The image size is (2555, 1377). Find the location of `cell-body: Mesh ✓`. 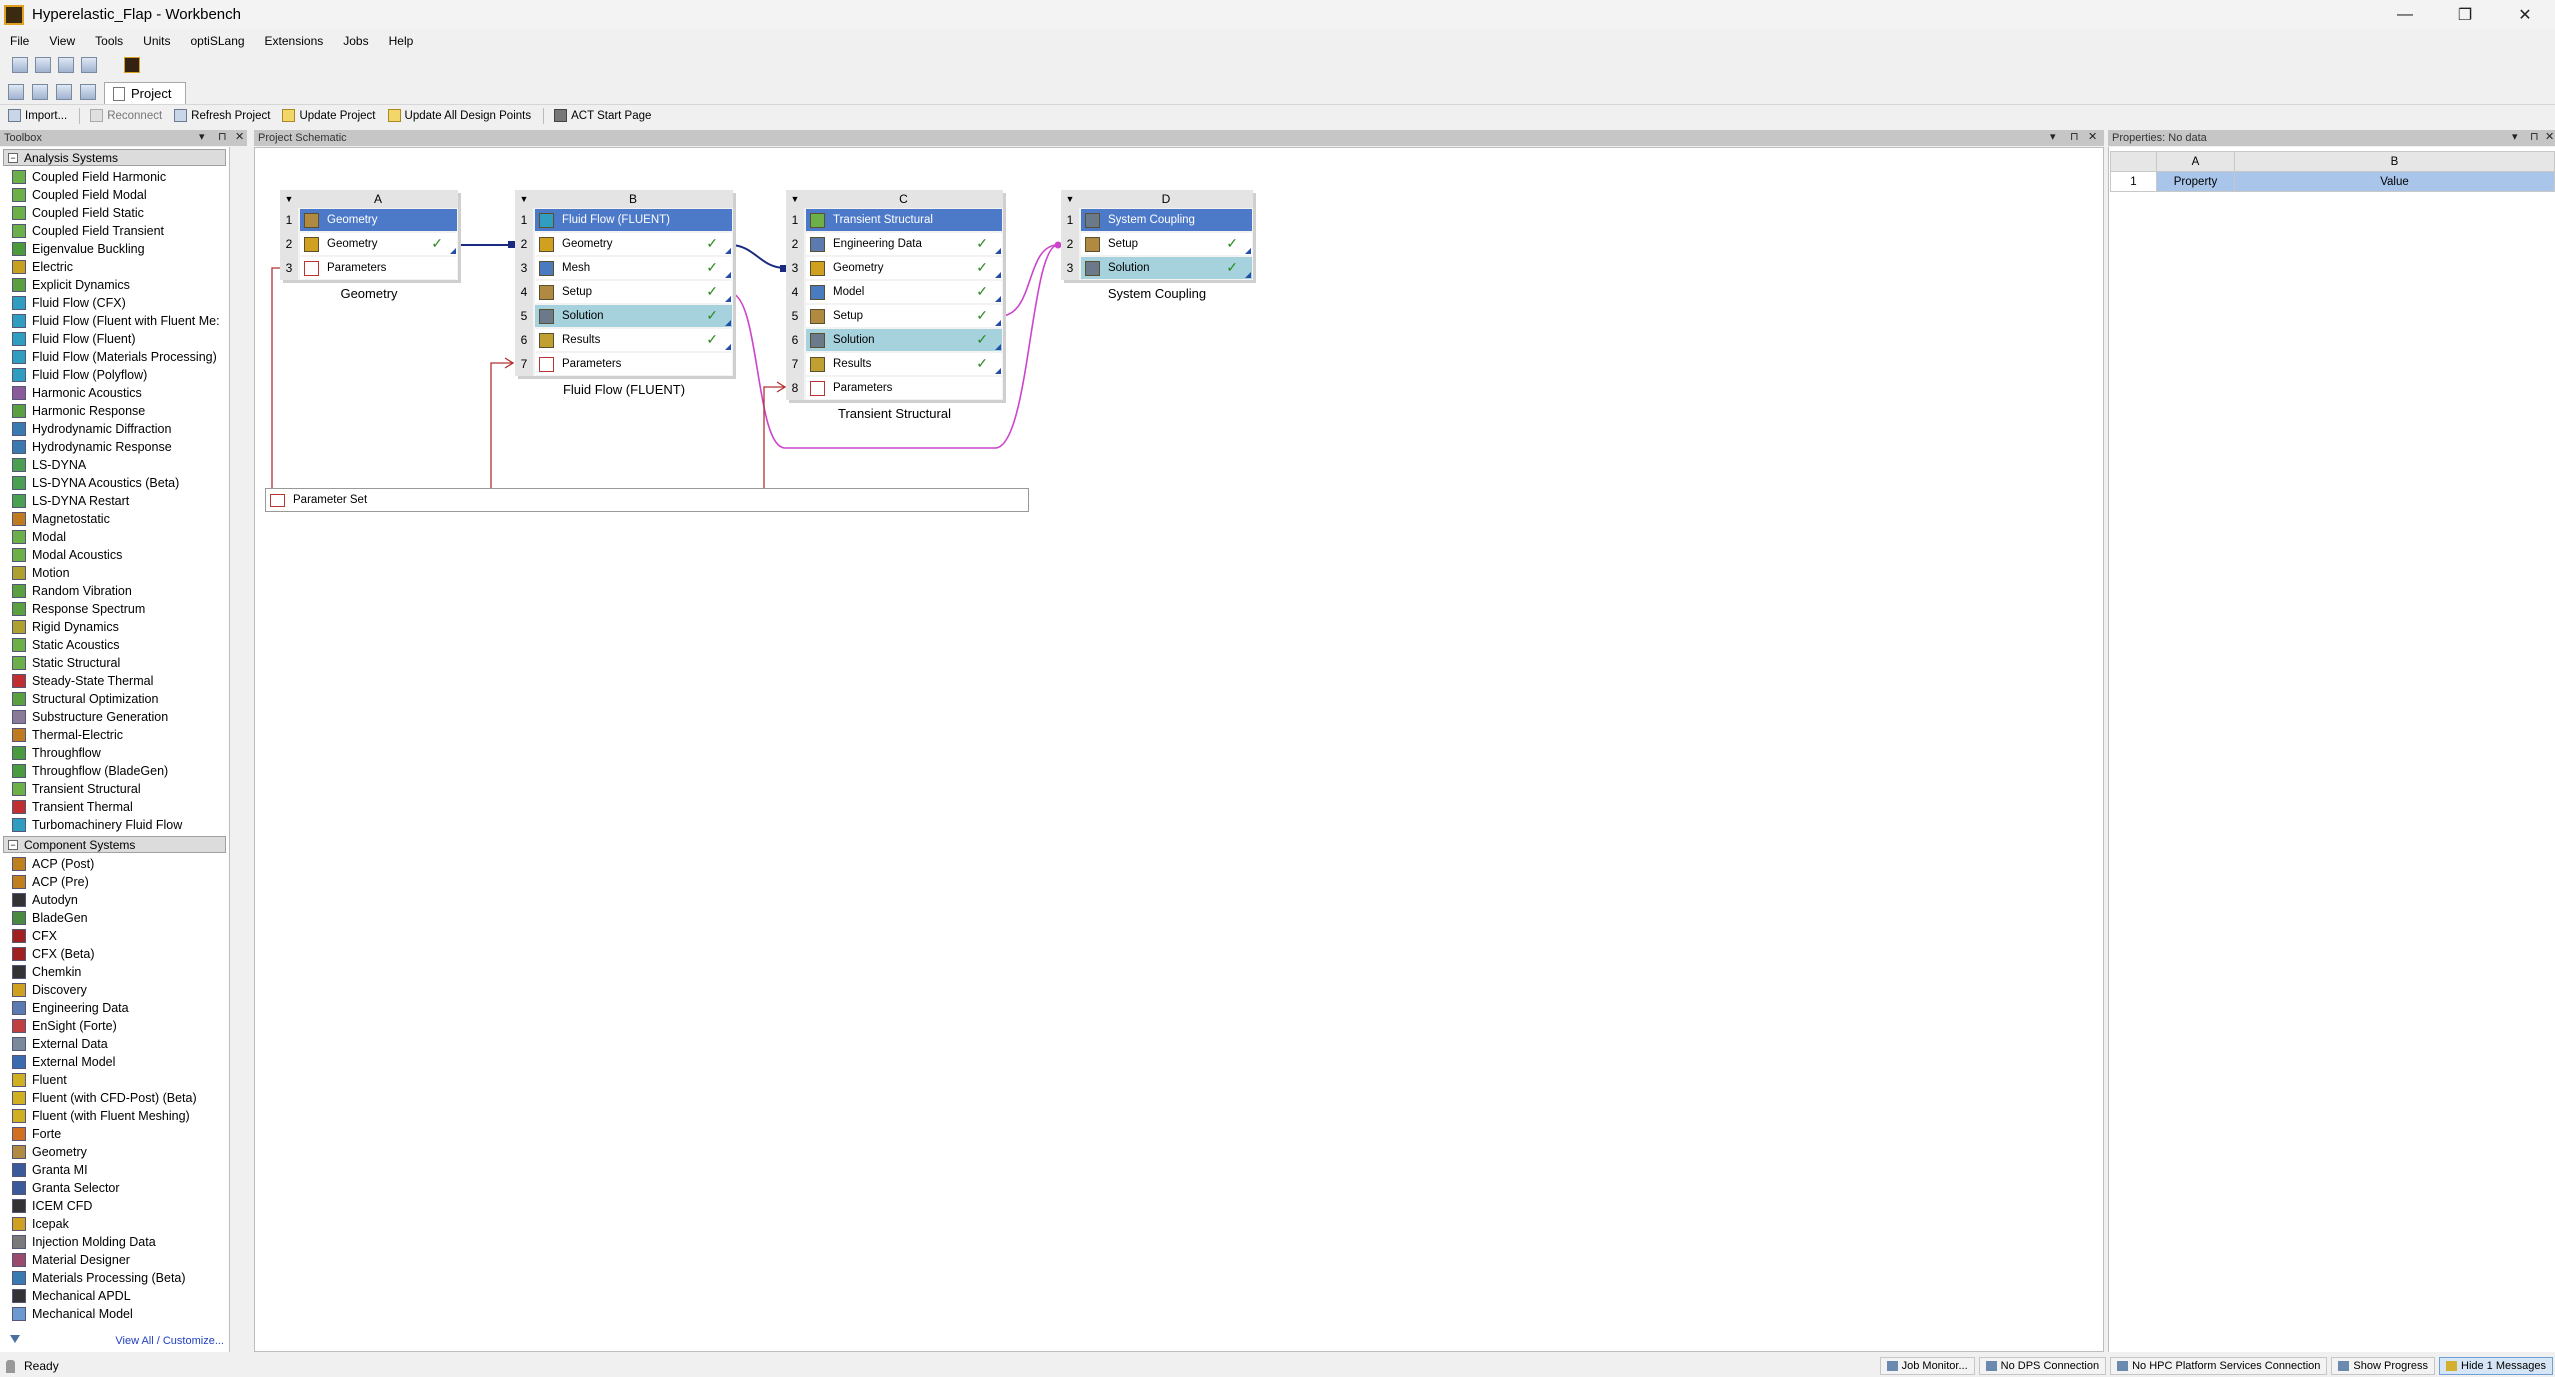

cell-body: Mesh ✓ is located at coordinates (633, 268).